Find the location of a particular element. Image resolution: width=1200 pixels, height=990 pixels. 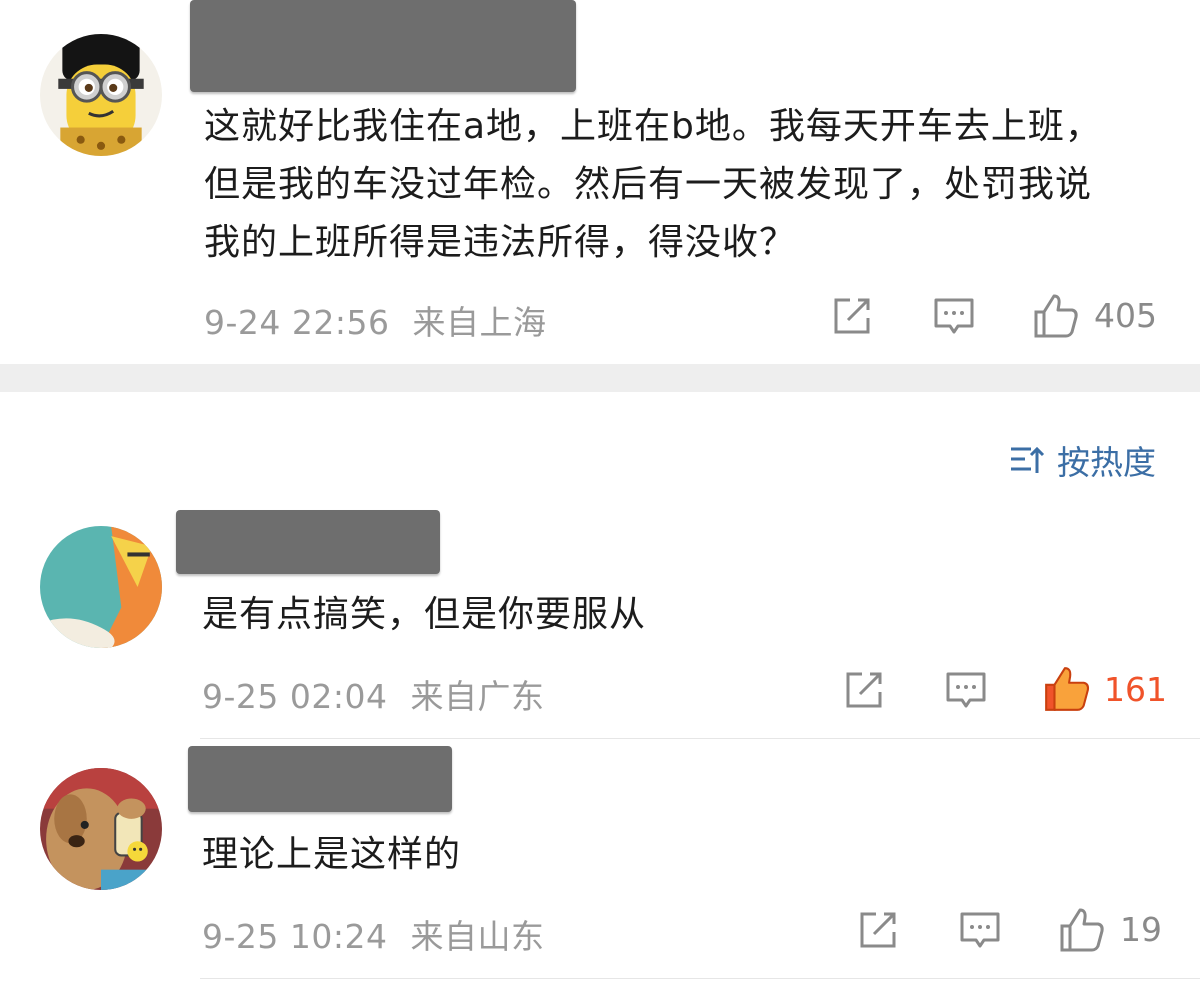

sort-icon is located at coordinates (1028, 459).